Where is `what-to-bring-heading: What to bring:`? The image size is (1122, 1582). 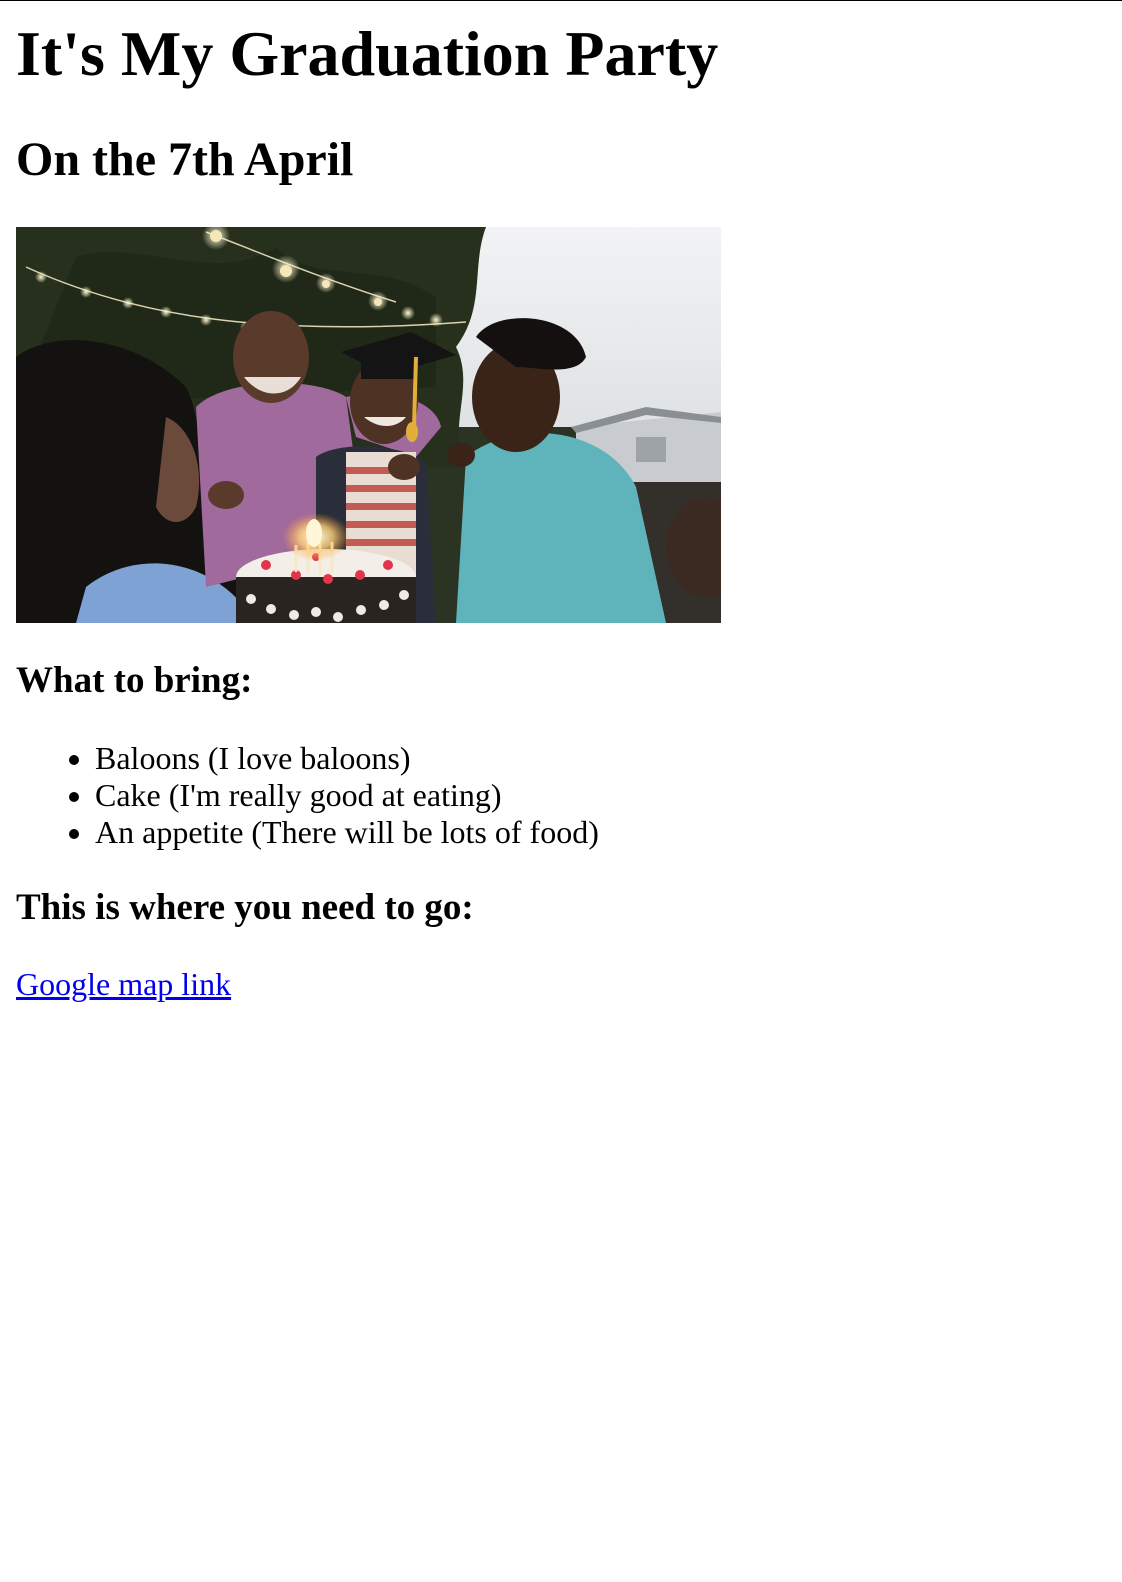
what-to-bring-heading: What to bring: is located at coordinates (134, 680).